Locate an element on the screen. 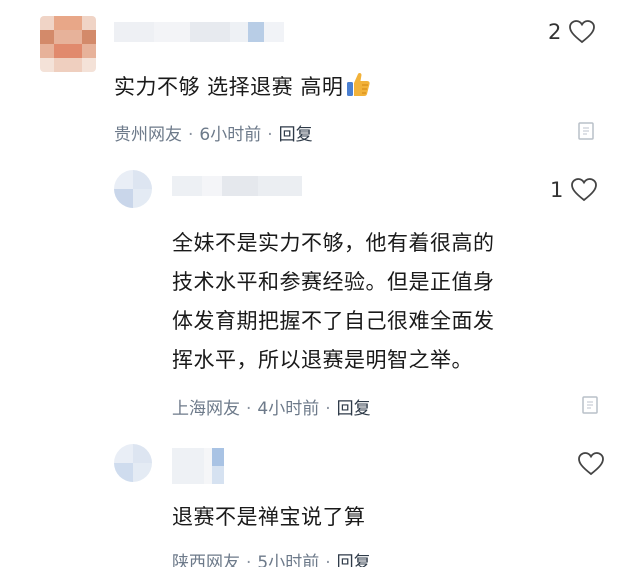 Image resolution: width=640 pixels, height=567 pixels. comment-meta: 陕西网友 · 5小时前 · 回复 is located at coordinates (271, 557).